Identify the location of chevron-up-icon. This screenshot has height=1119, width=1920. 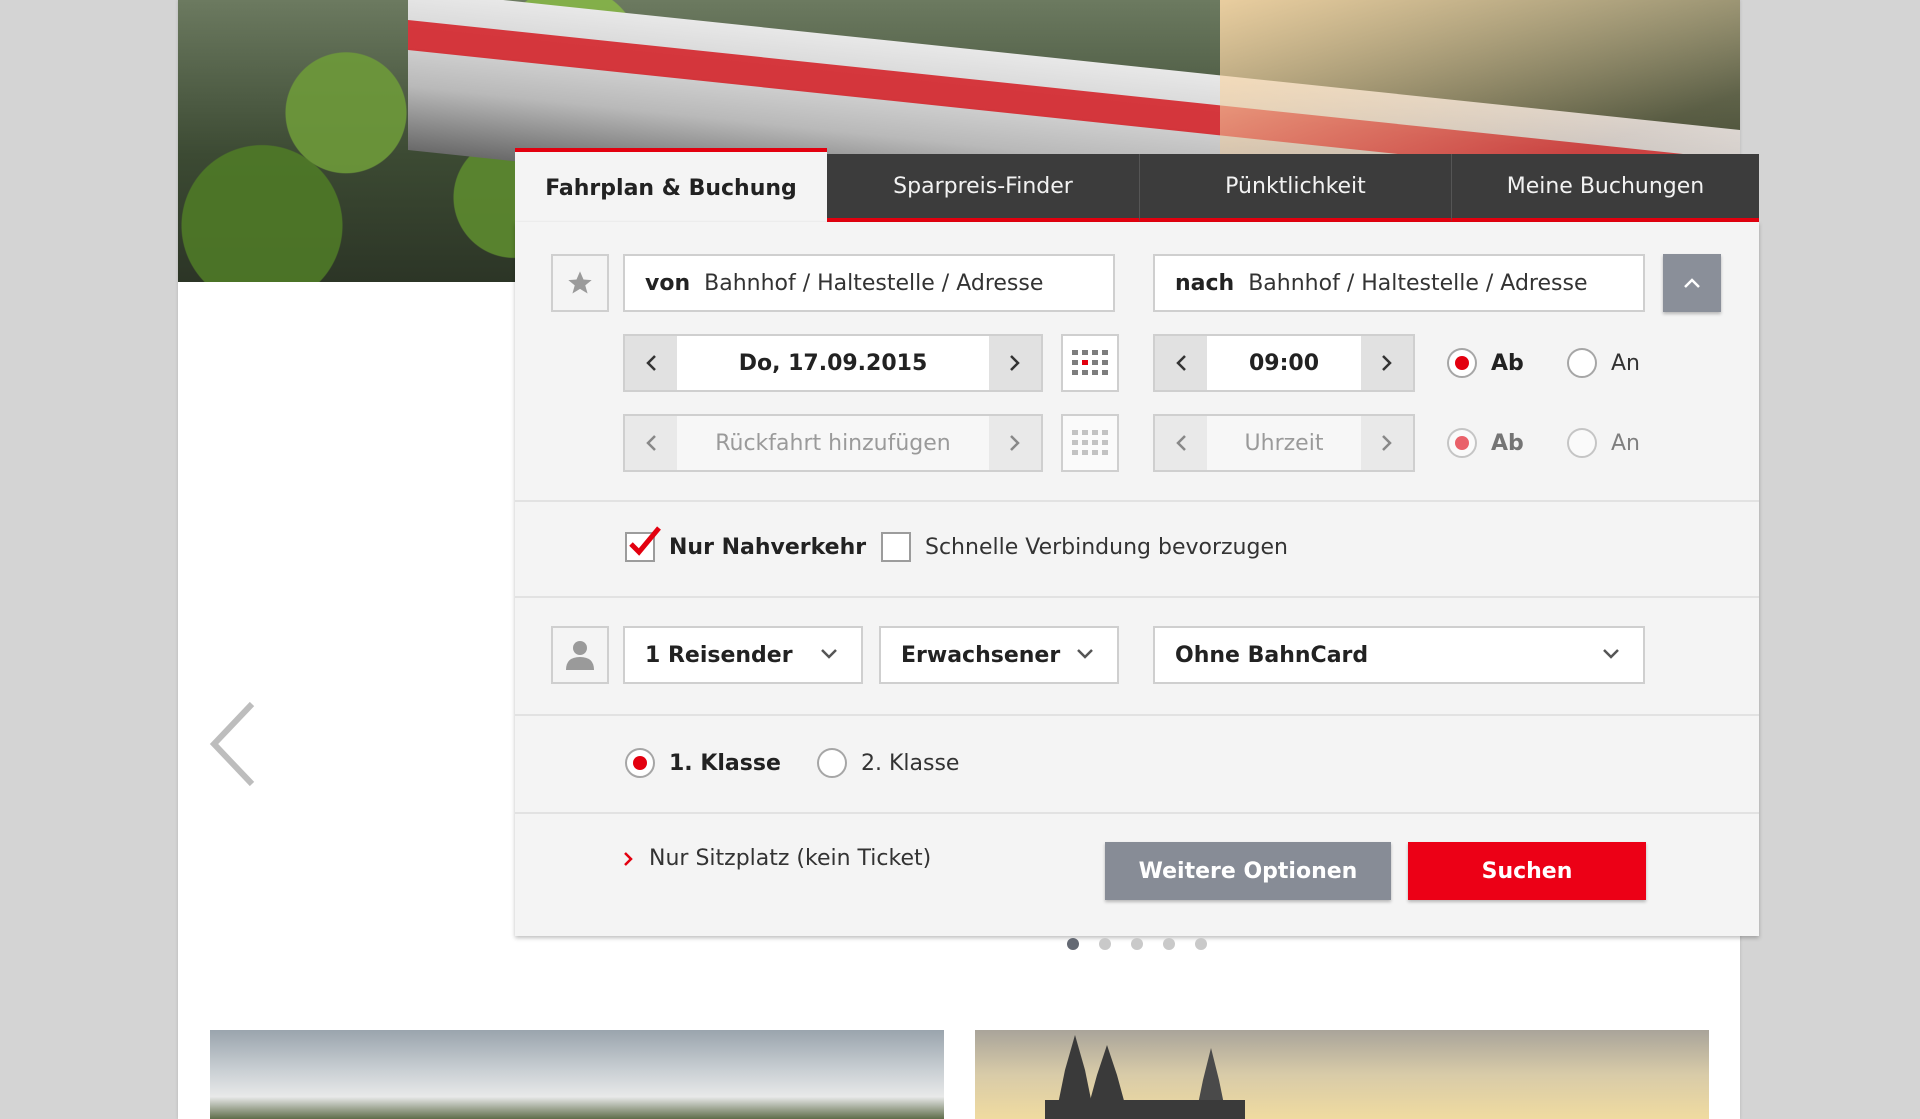
(1692, 283).